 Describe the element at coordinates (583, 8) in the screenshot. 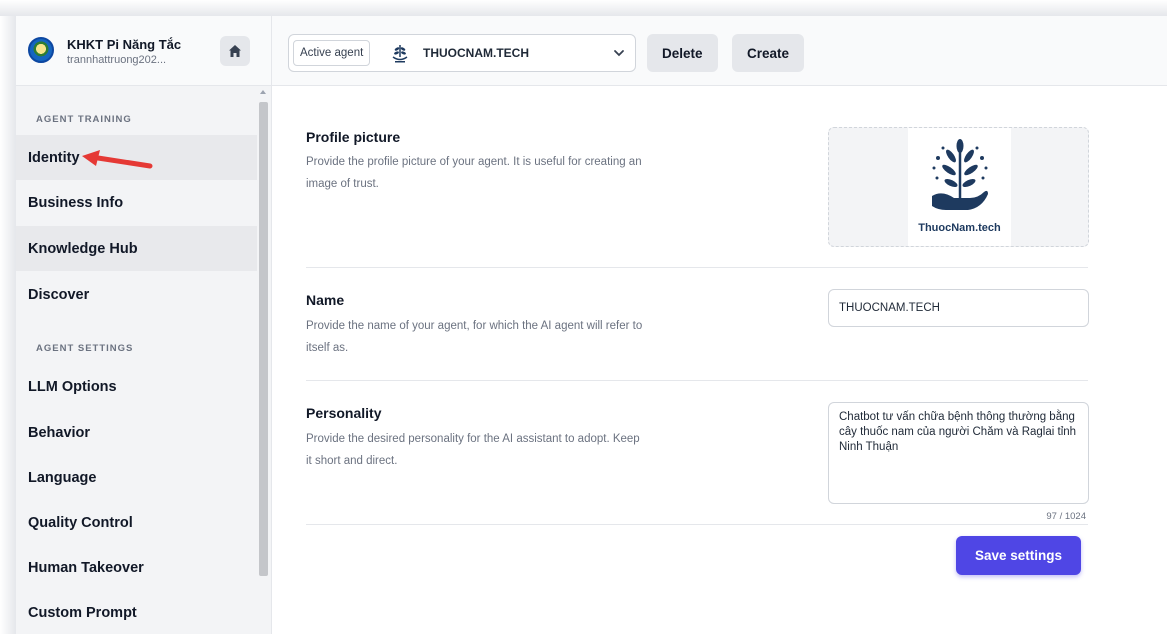

I see `window-shadow-top` at that location.